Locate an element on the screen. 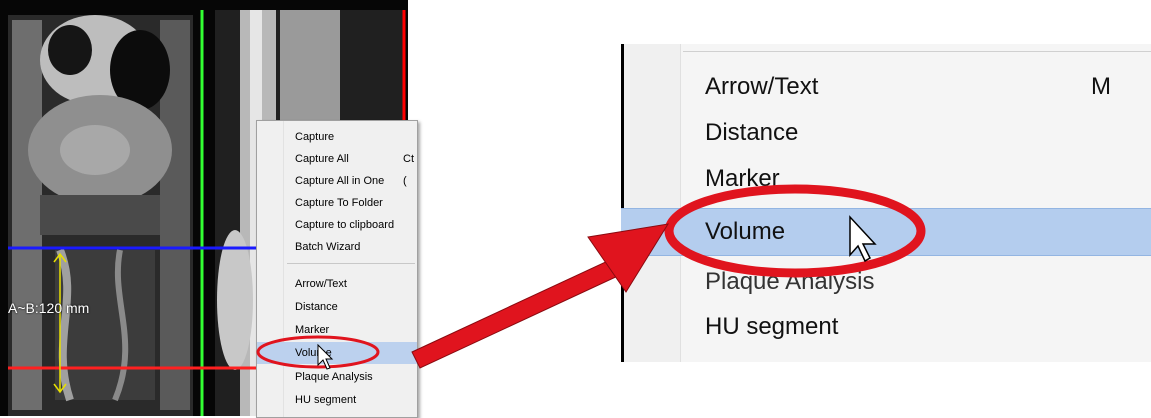  mouse-pointer-icon is located at coordinates (863, 239).